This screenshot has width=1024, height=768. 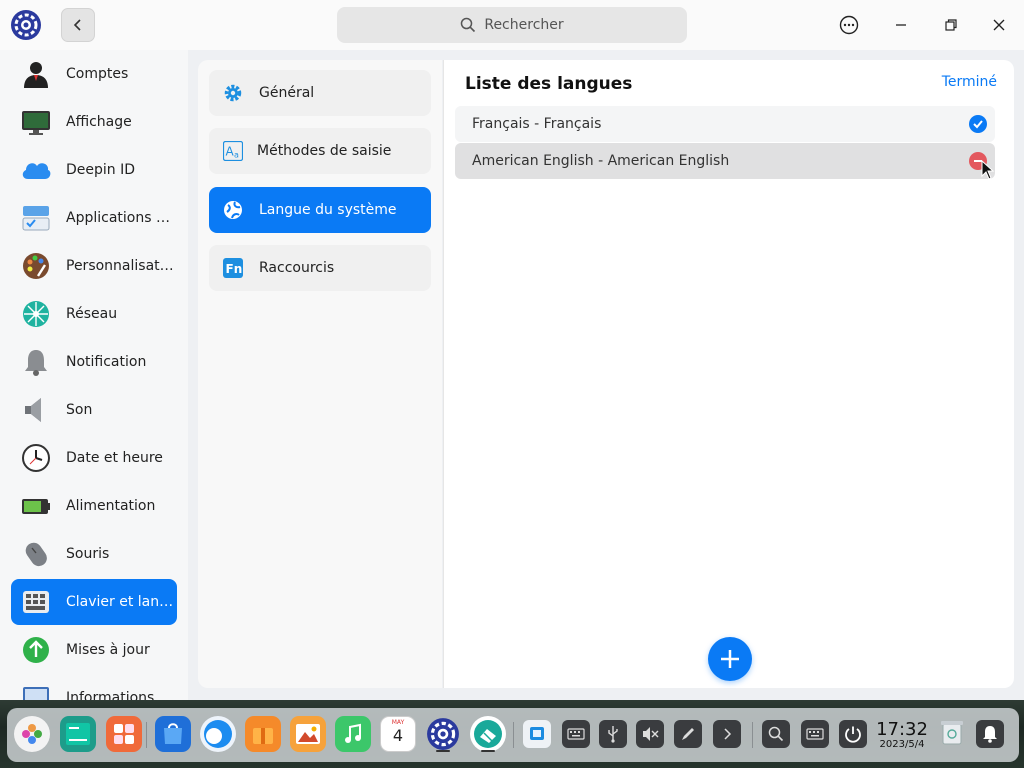 What do you see at coordinates (108, 650) in the screenshot?
I see `sidebar-item-label: Mises à jour` at bounding box center [108, 650].